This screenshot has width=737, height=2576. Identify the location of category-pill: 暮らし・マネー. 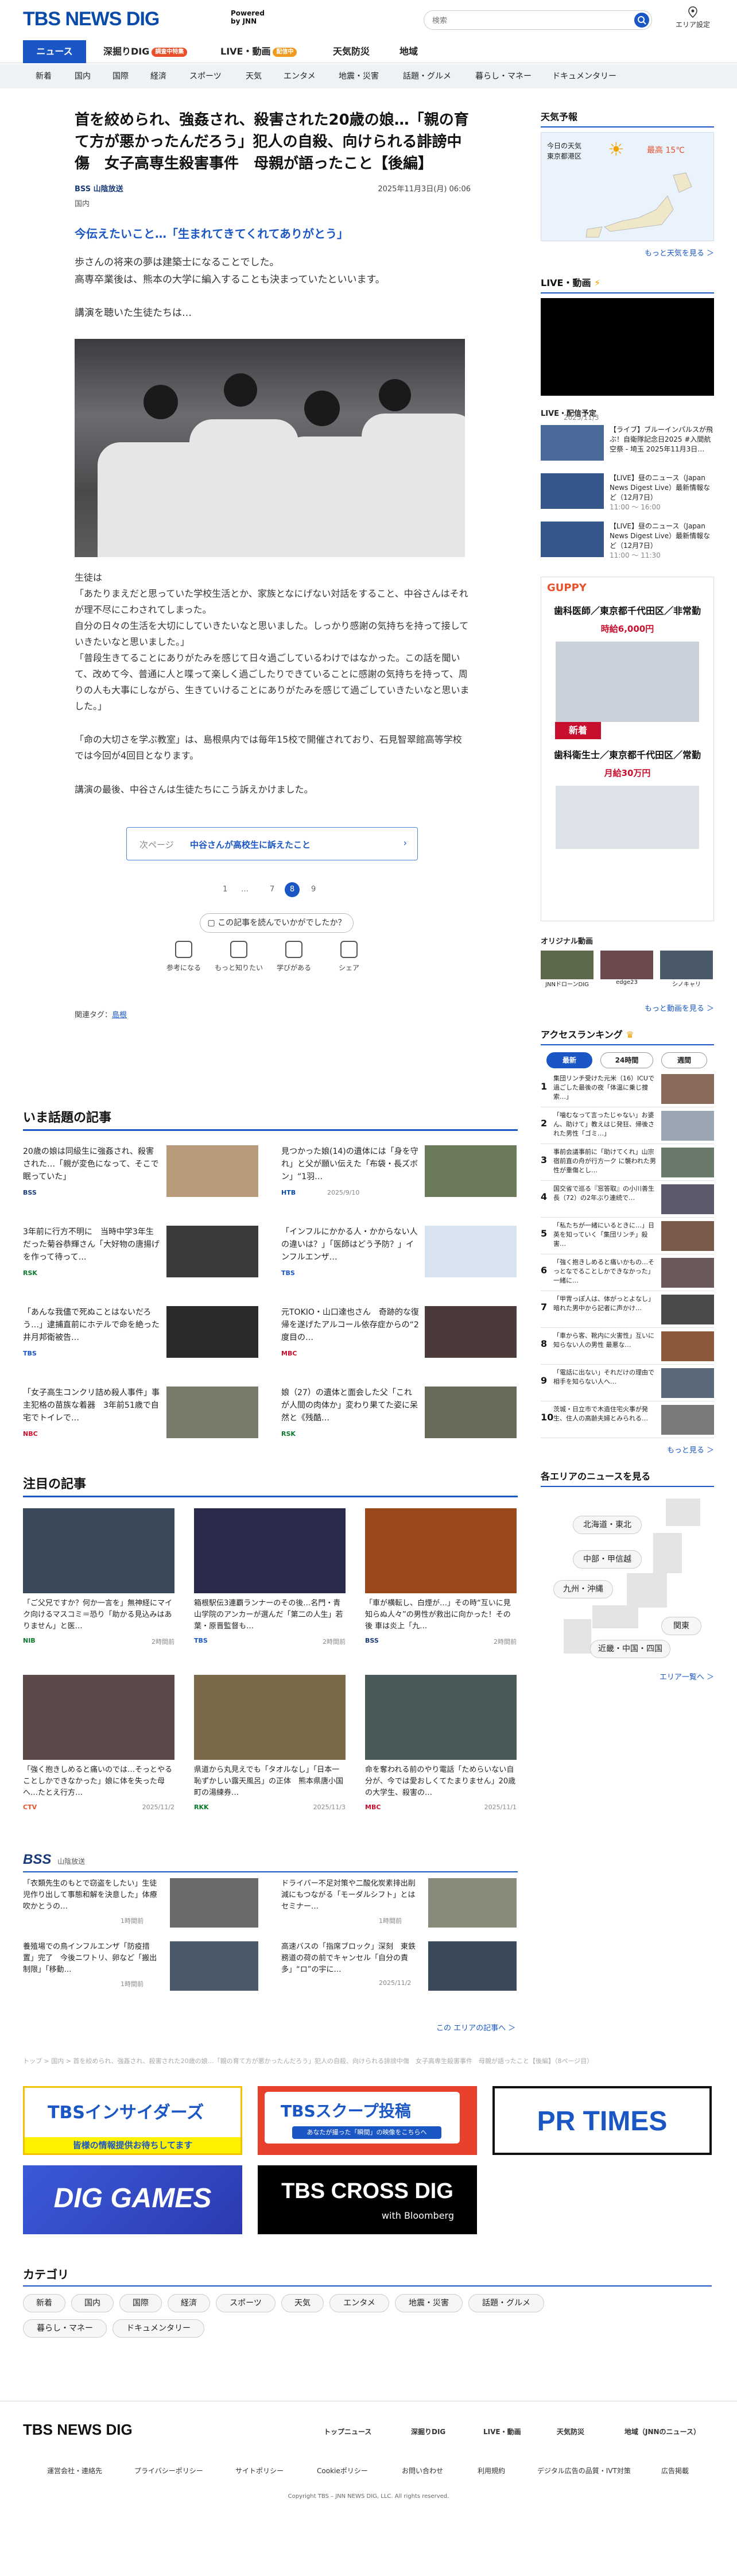
(65, 2328).